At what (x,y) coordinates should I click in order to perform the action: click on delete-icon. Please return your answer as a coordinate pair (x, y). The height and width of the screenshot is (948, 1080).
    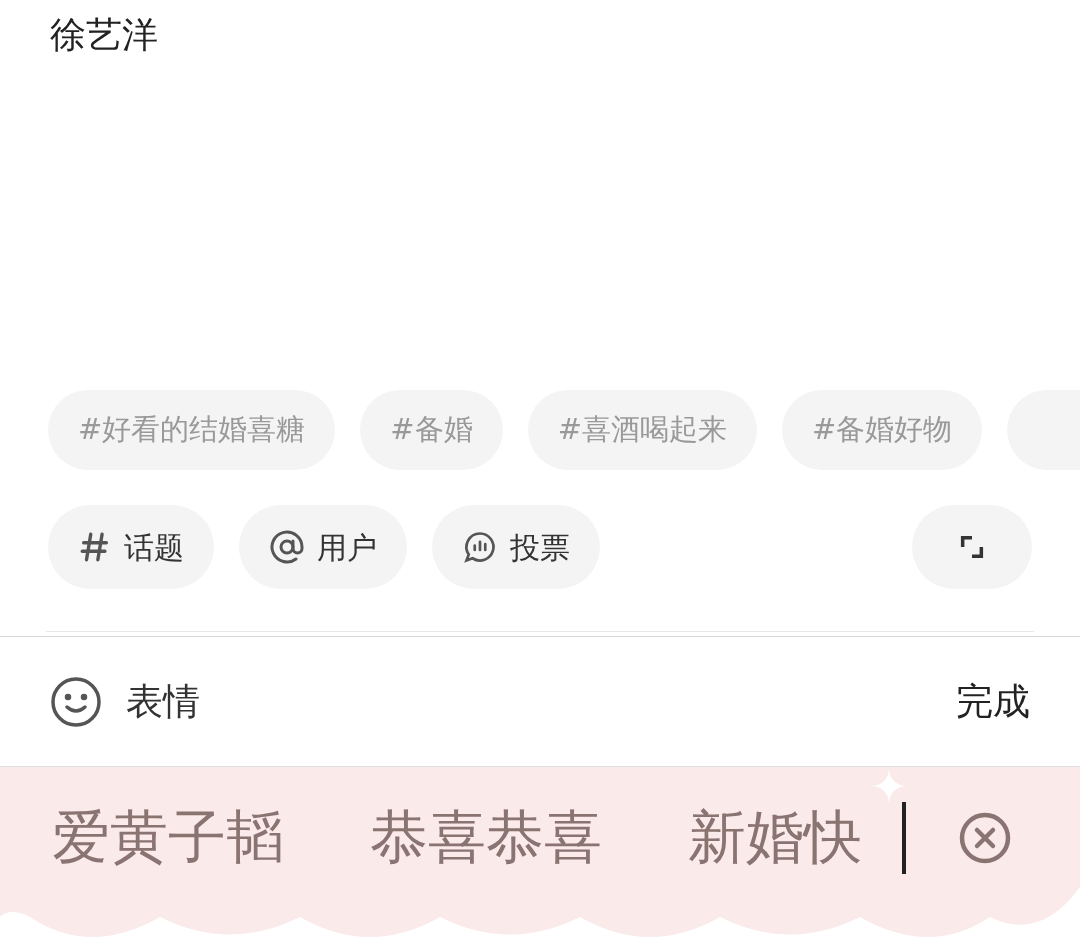
    Looking at the image, I should click on (985, 838).